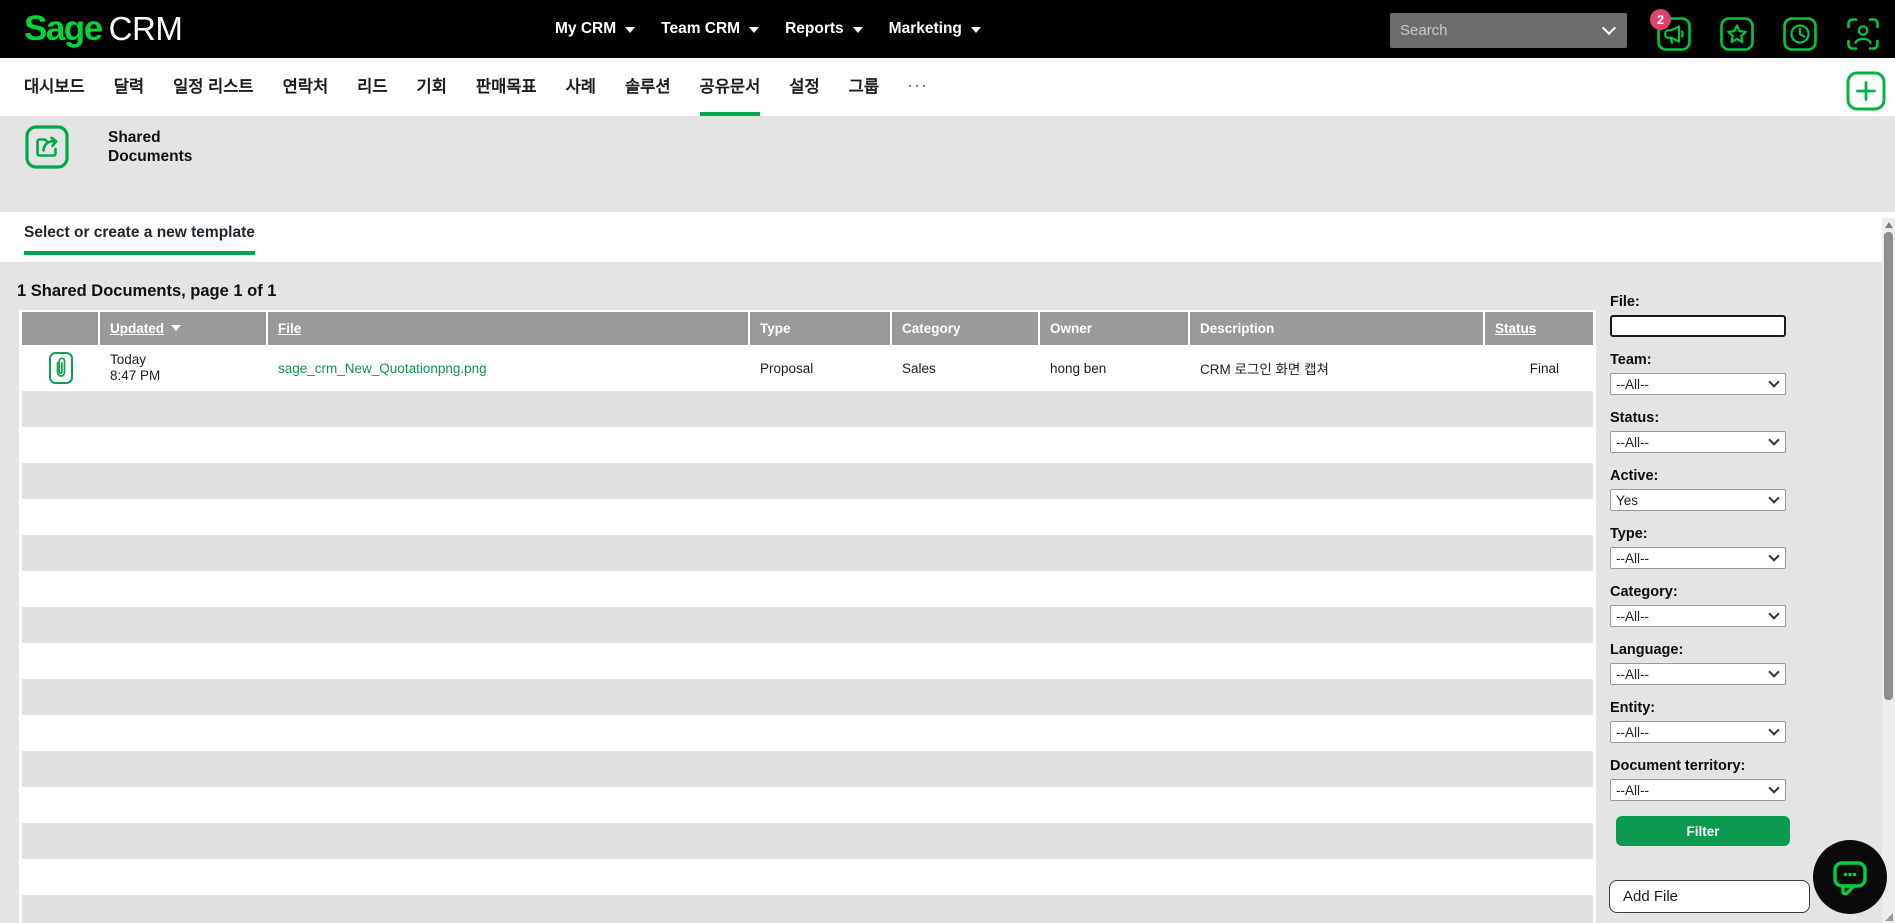 The image size is (1895, 923). What do you see at coordinates (947, 164) in the screenshot?
I see `page-header: Shared Documents` at bounding box center [947, 164].